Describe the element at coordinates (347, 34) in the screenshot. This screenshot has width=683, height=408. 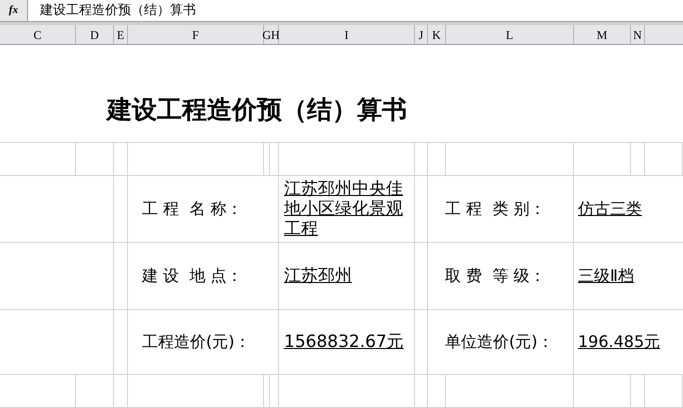
I see `column-header: I` at that location.